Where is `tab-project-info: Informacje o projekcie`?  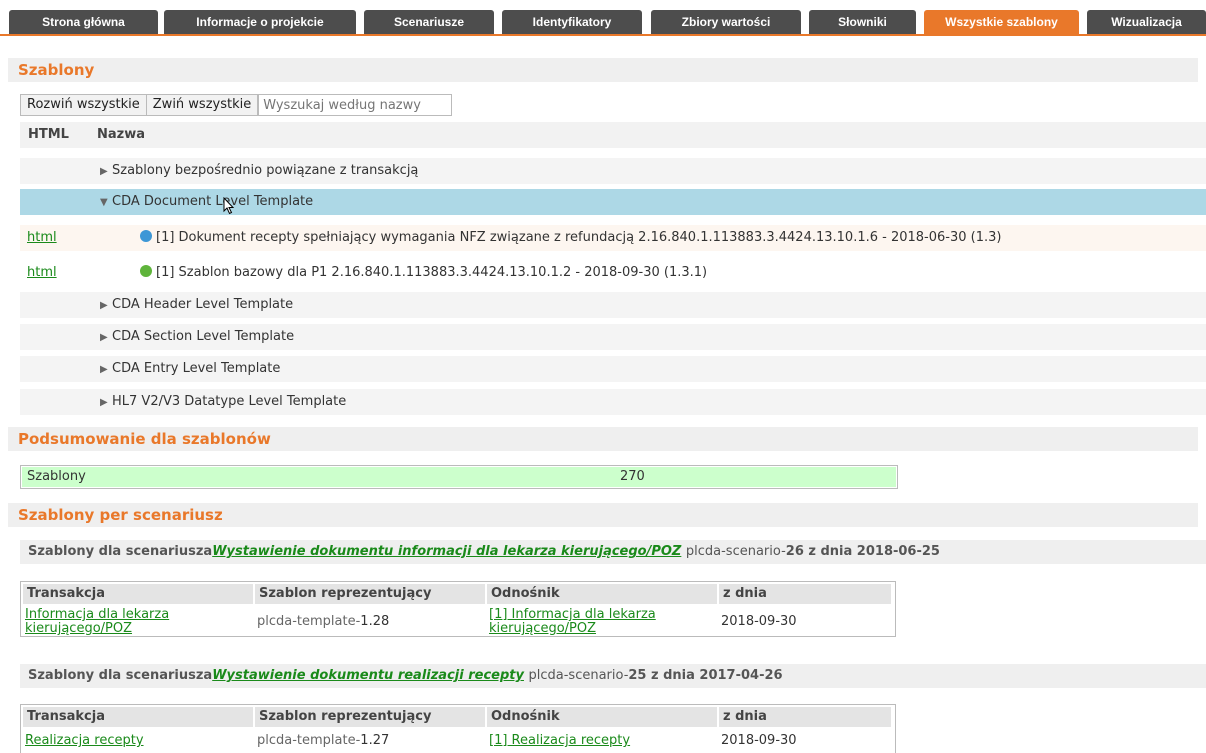 tab-project-info: Informacje o projekcie is located at coordinates (260, 22).